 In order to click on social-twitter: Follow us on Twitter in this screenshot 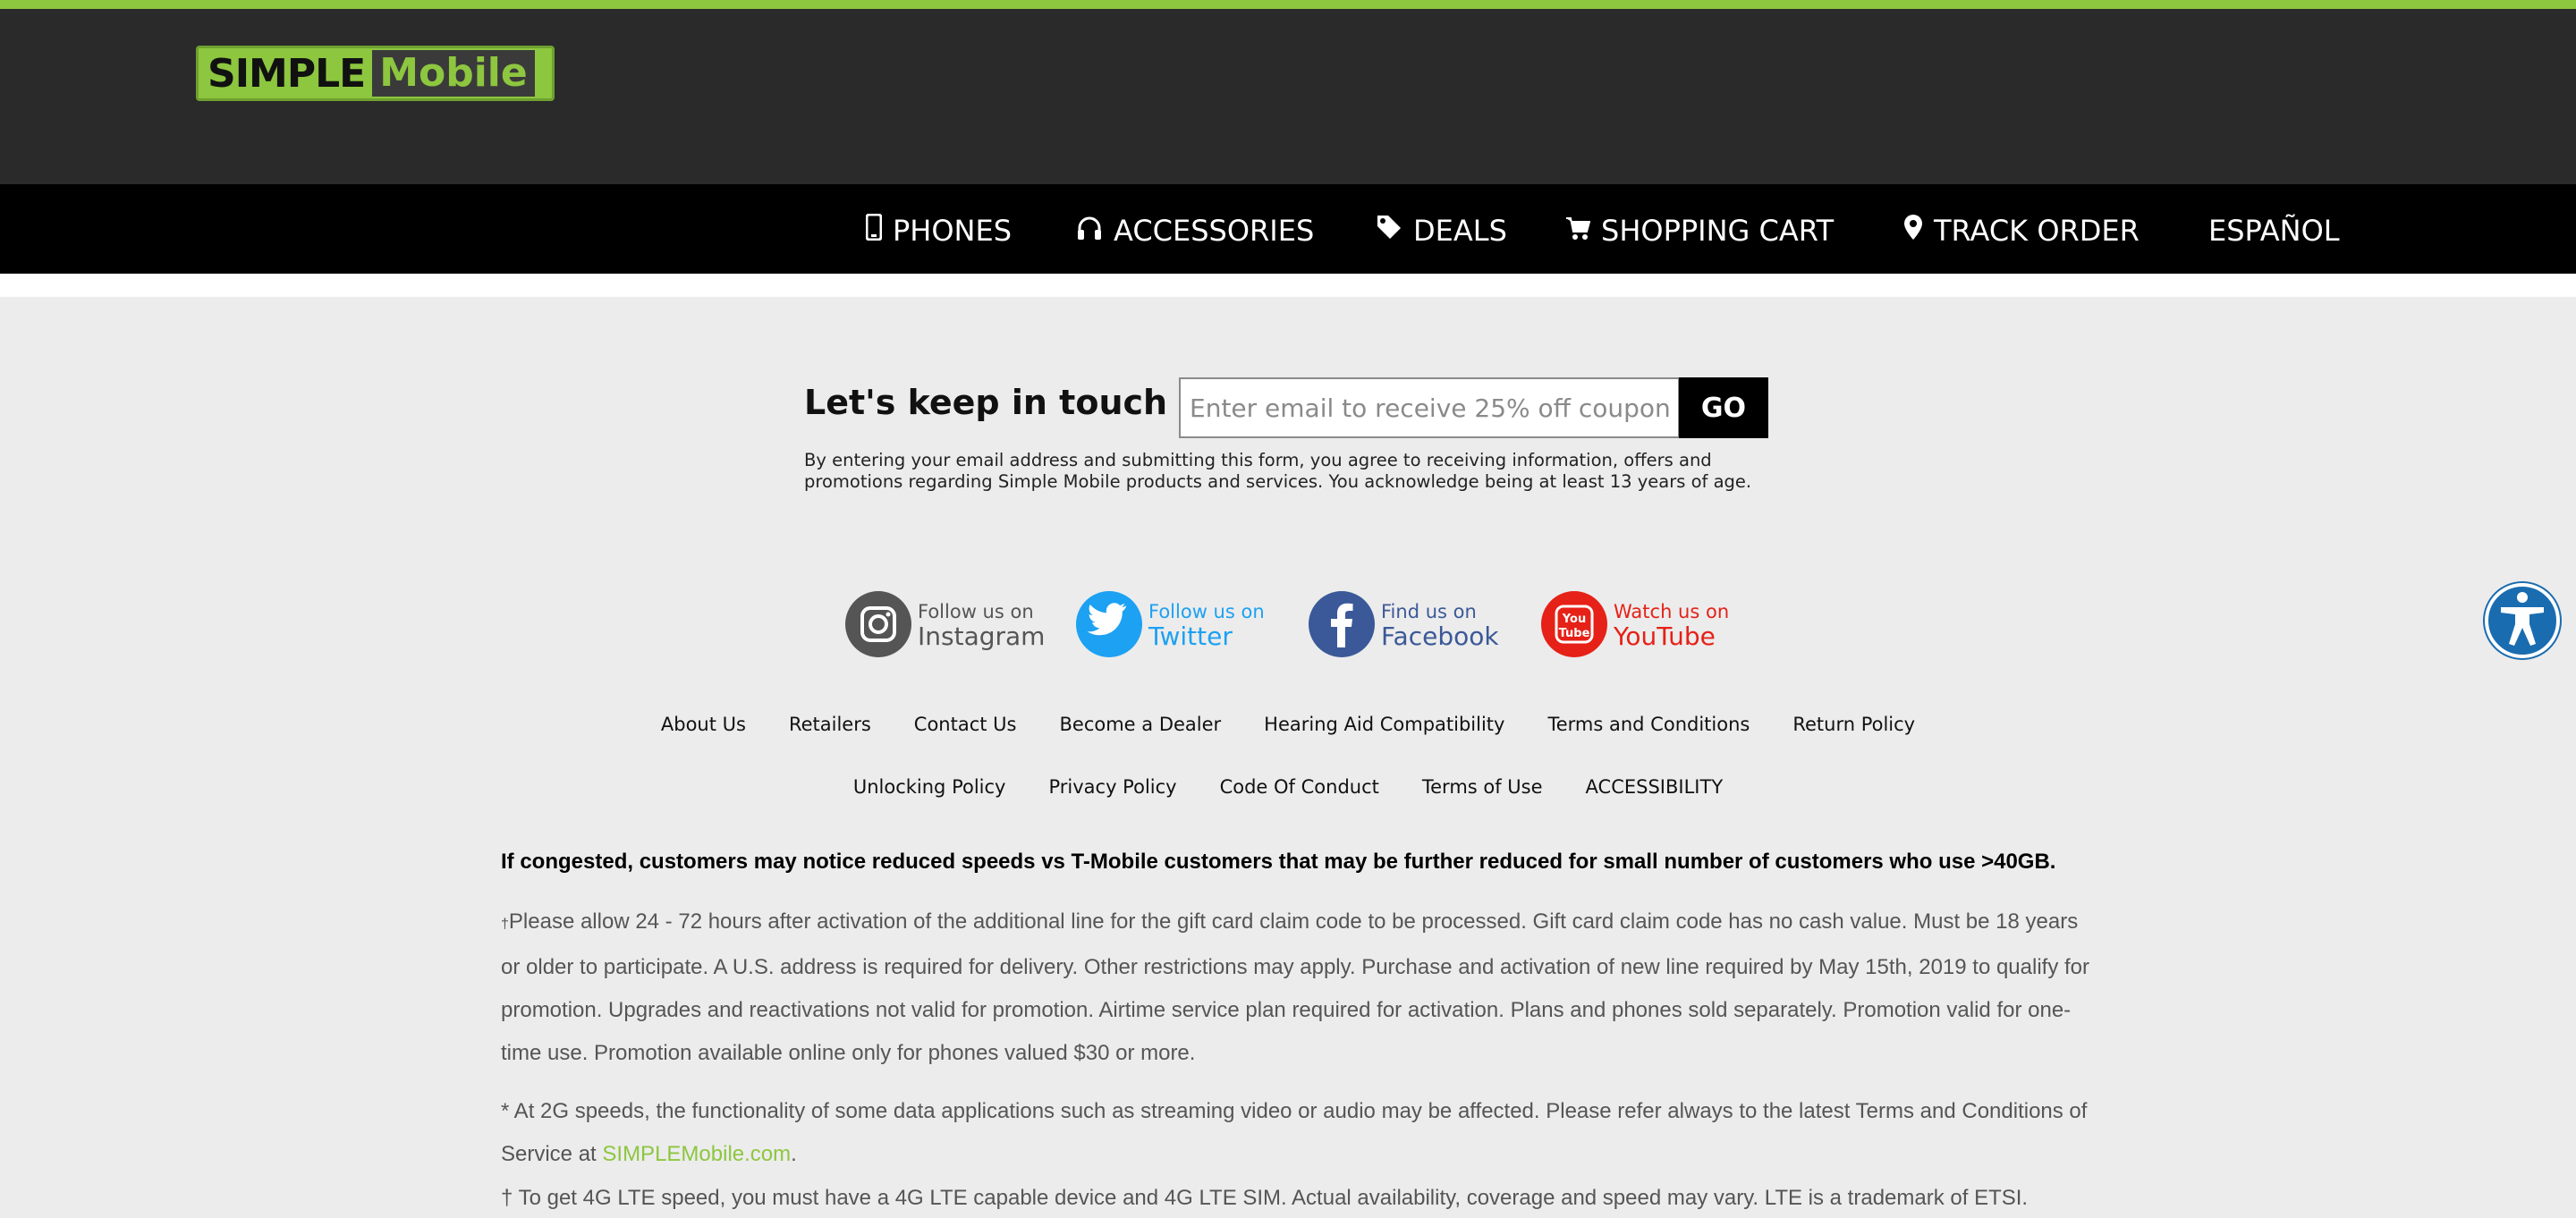, I will do `click(1170, 626)`.